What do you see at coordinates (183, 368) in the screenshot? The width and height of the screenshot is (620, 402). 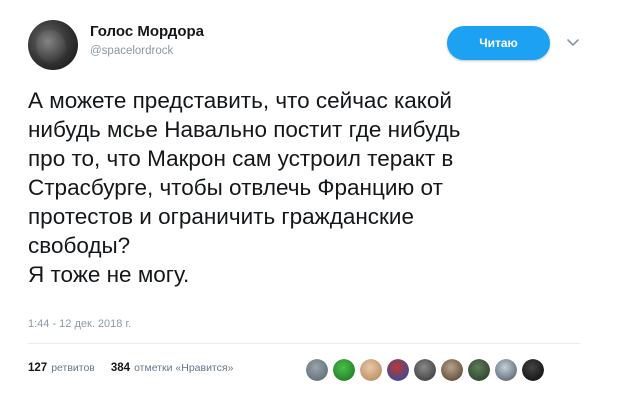 I see `likes-label: отметки «Нравится»` at bounding box center [183, 368].